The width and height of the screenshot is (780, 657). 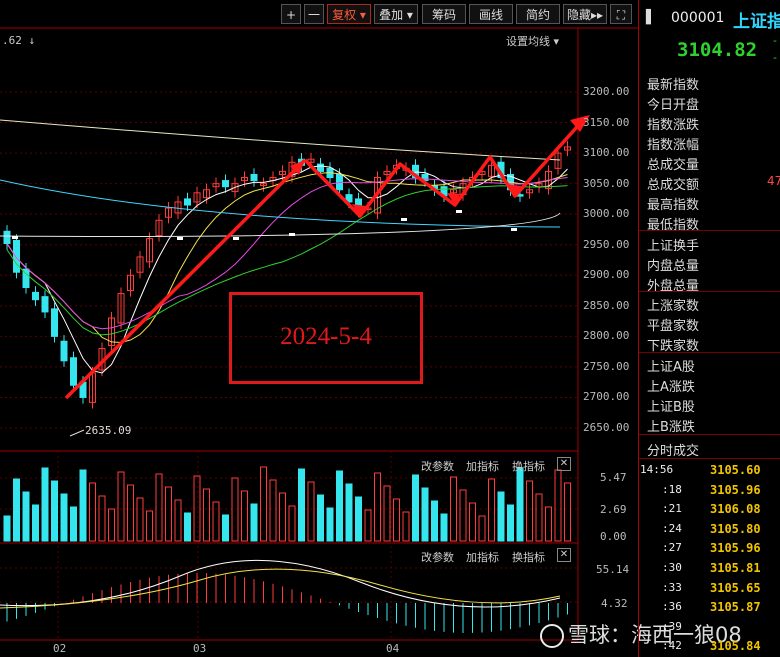 What do you see at coordinates (291, 14) in the screenshot?
I see `zoom-in-button: +` at bounding box center [291, 14].